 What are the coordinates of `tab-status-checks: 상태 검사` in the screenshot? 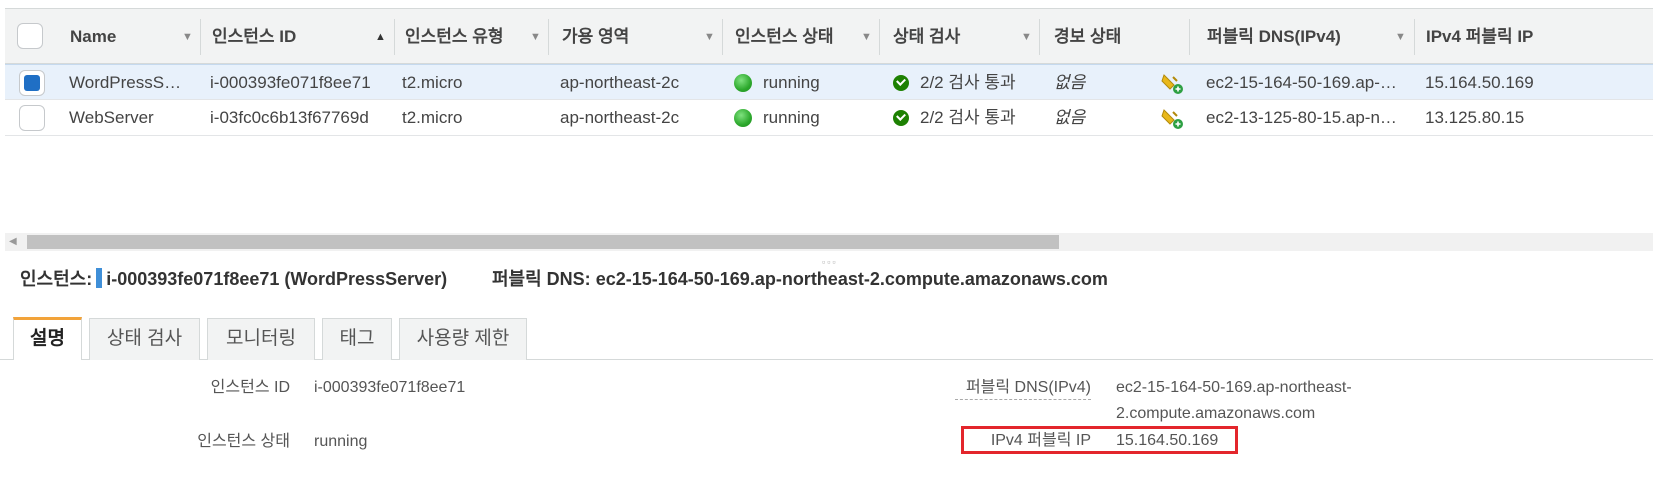 It's located at (144, 339).